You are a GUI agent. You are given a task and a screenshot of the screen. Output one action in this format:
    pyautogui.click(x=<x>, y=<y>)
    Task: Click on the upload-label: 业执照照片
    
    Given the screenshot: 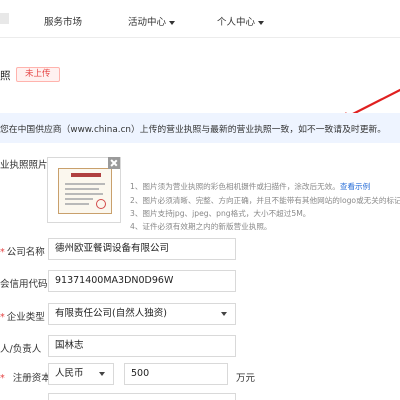 What is the action you would take?
    pyautogui.click(x=24, y=165)
    